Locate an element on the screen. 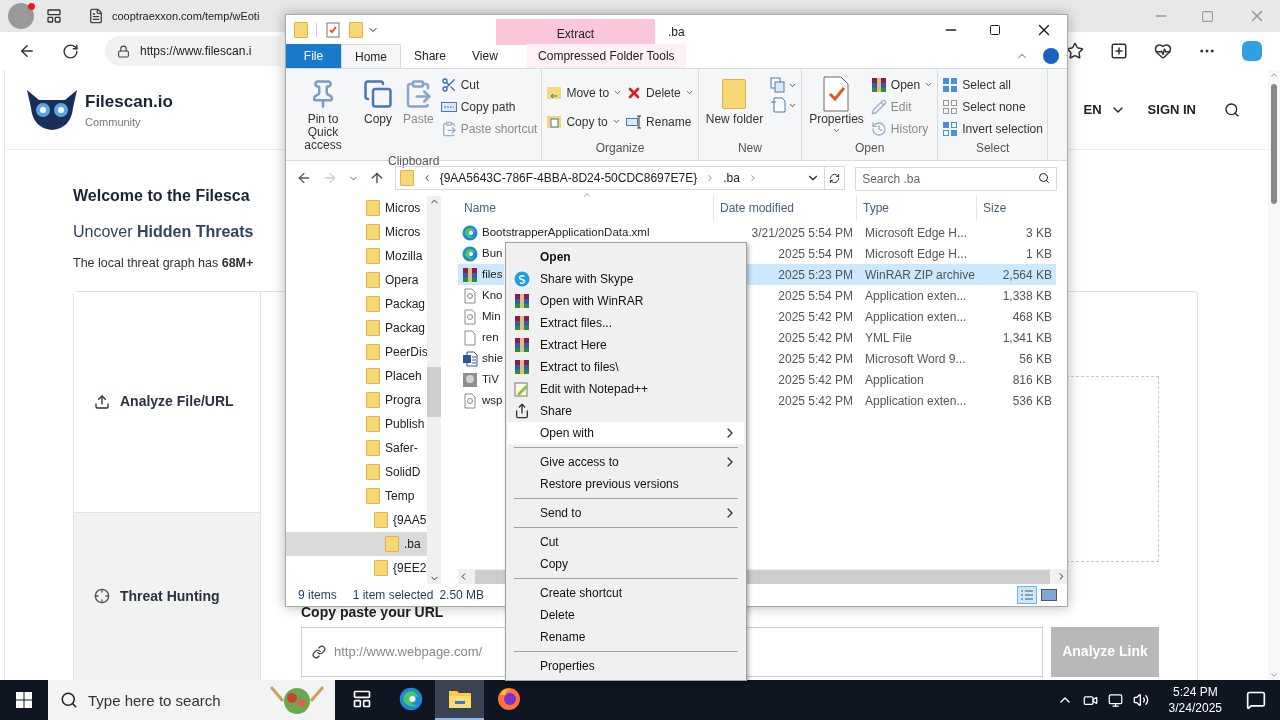 The image size is (1280, 720). copilot-icon is located at coordinates (1252, 51).